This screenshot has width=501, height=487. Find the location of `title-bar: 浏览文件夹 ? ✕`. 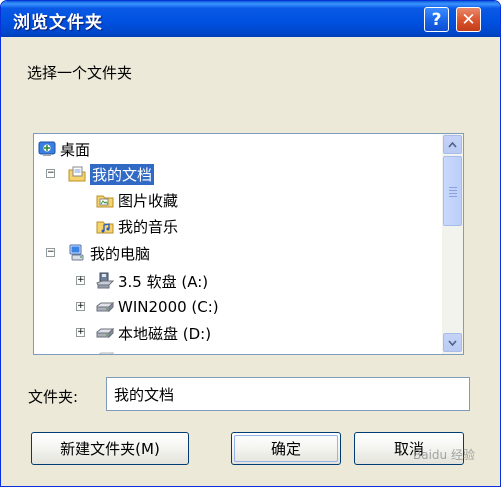

title-bar: 浏览文件夹 ? ✕ is located at coordinates (250, 19).